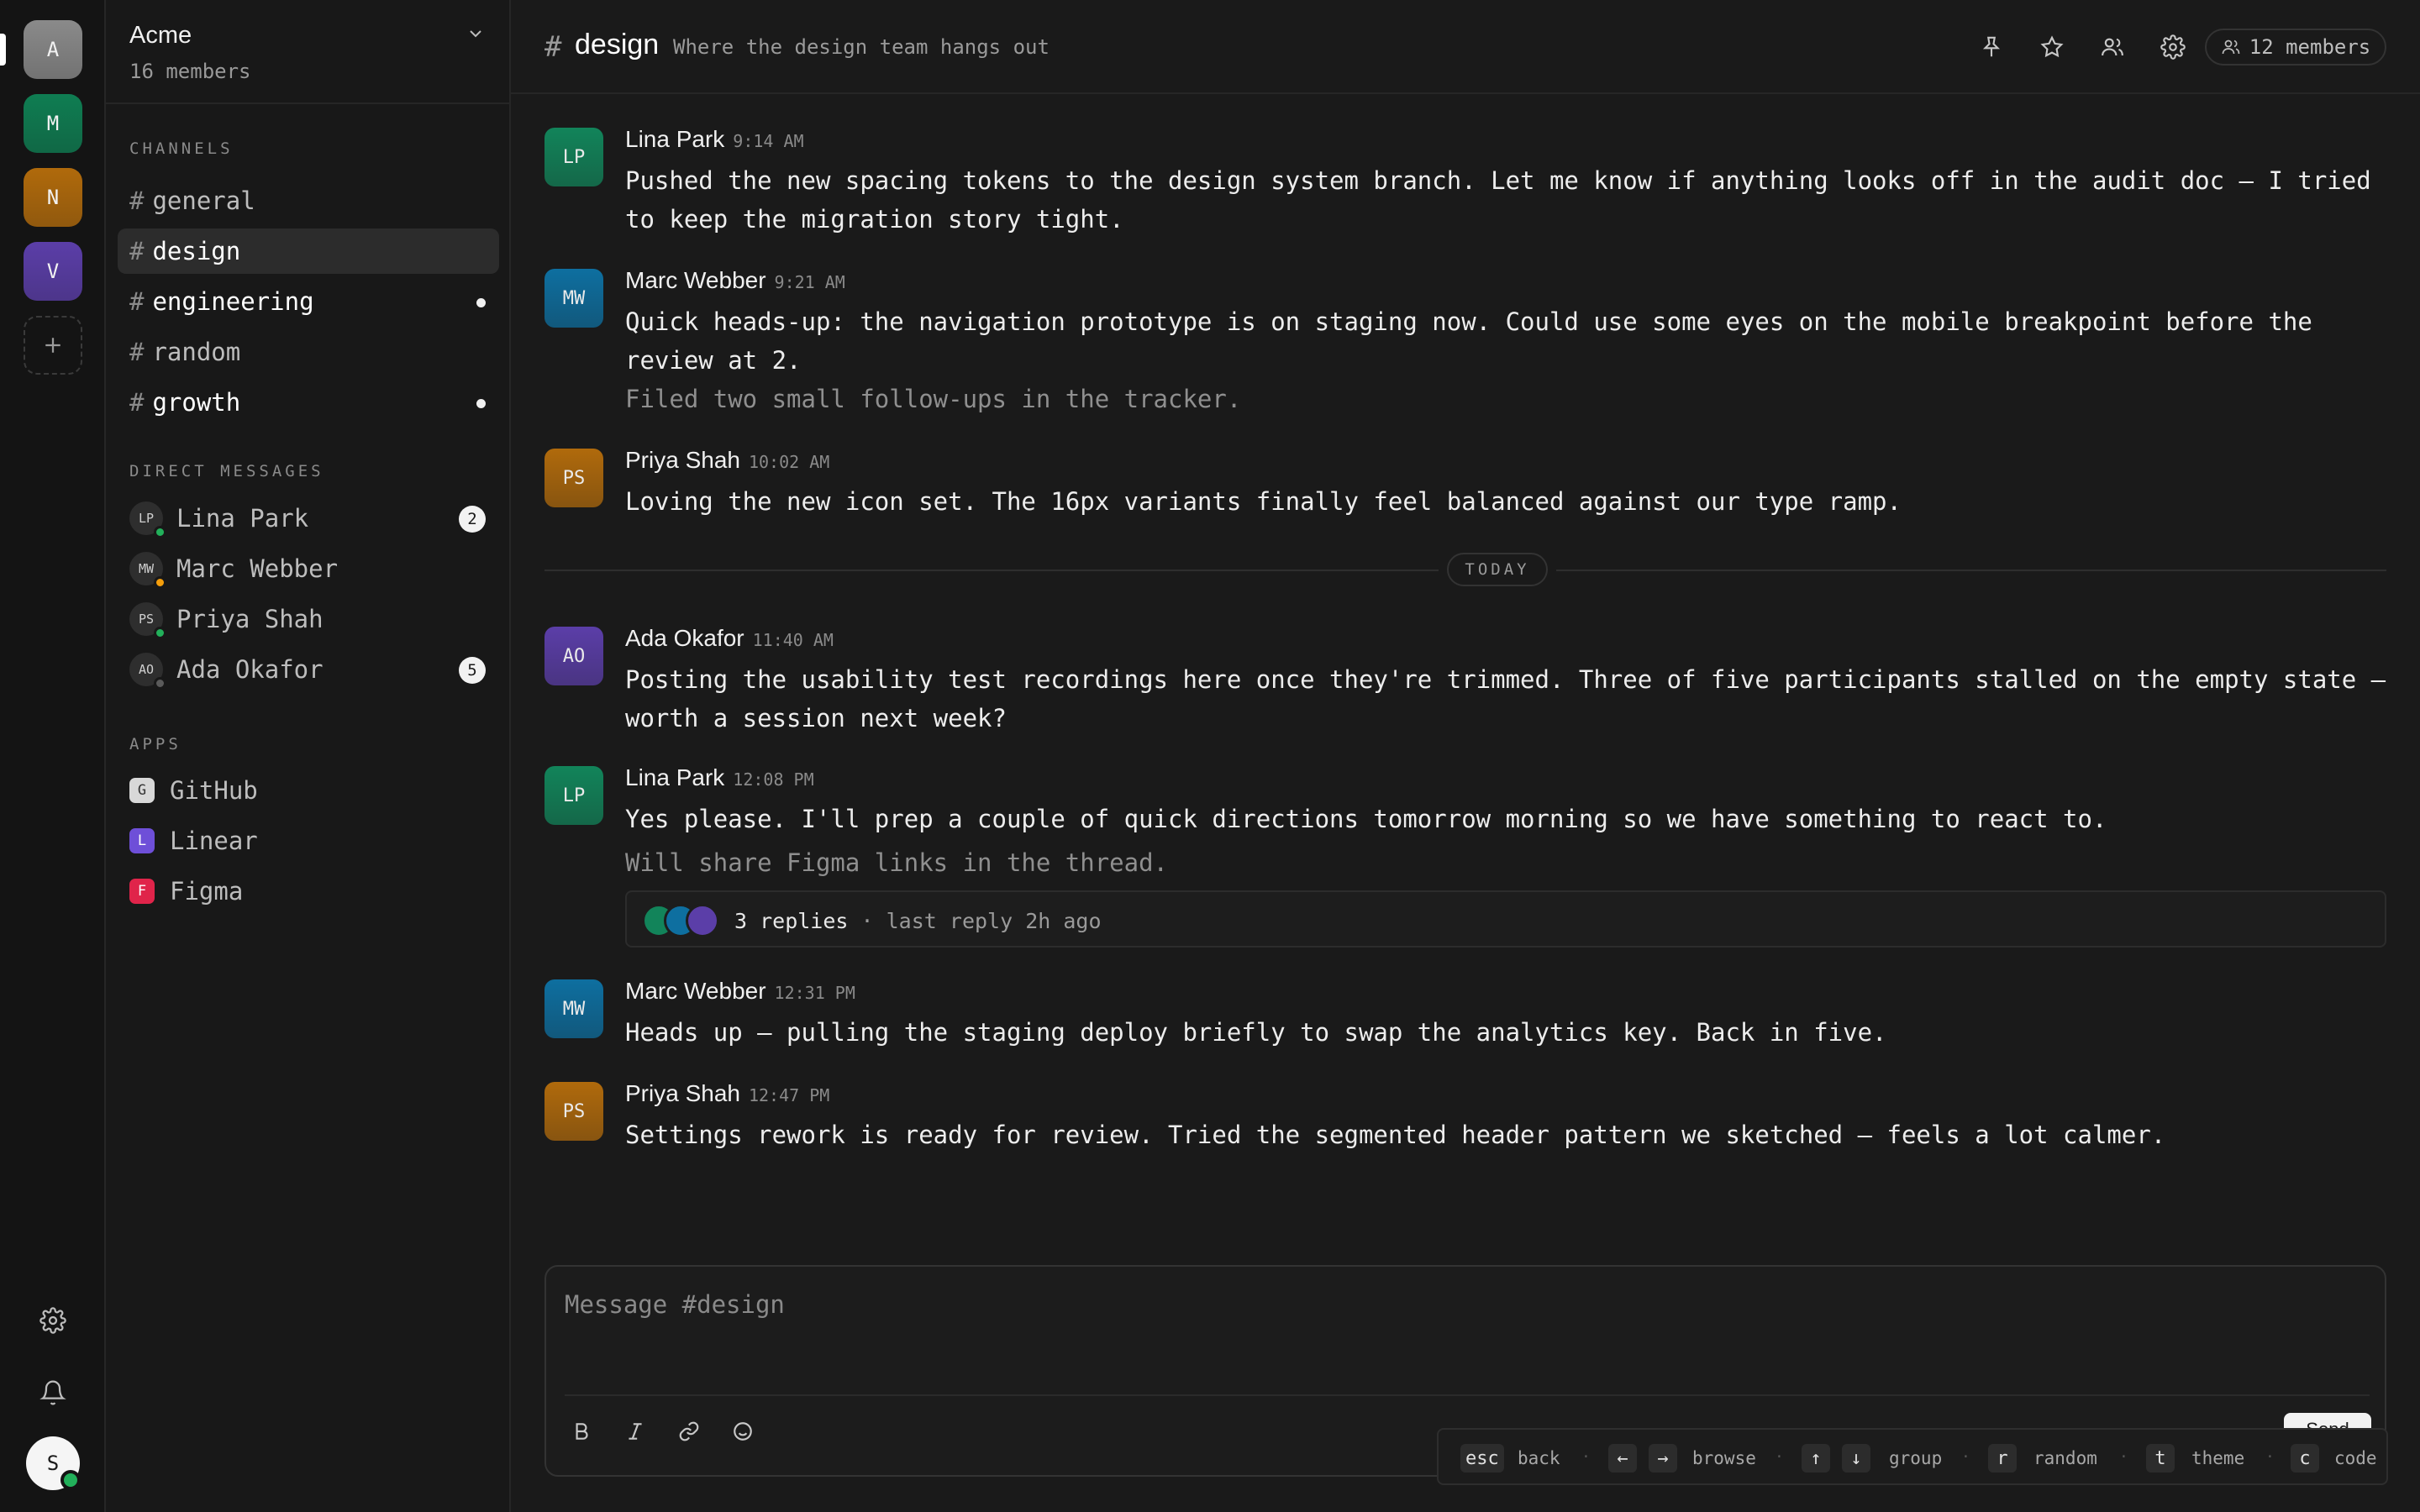  I want to click on avatar-initials: LP, so click(146, 518).